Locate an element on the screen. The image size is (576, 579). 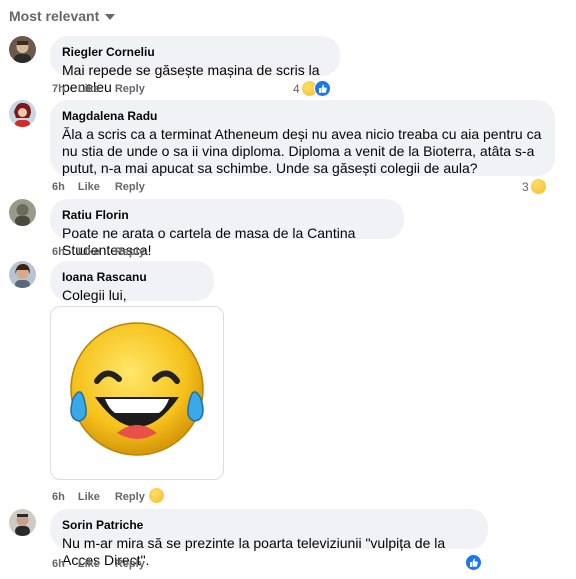
comment-author: Magdalena Radu is located at coordinates (302, 116).